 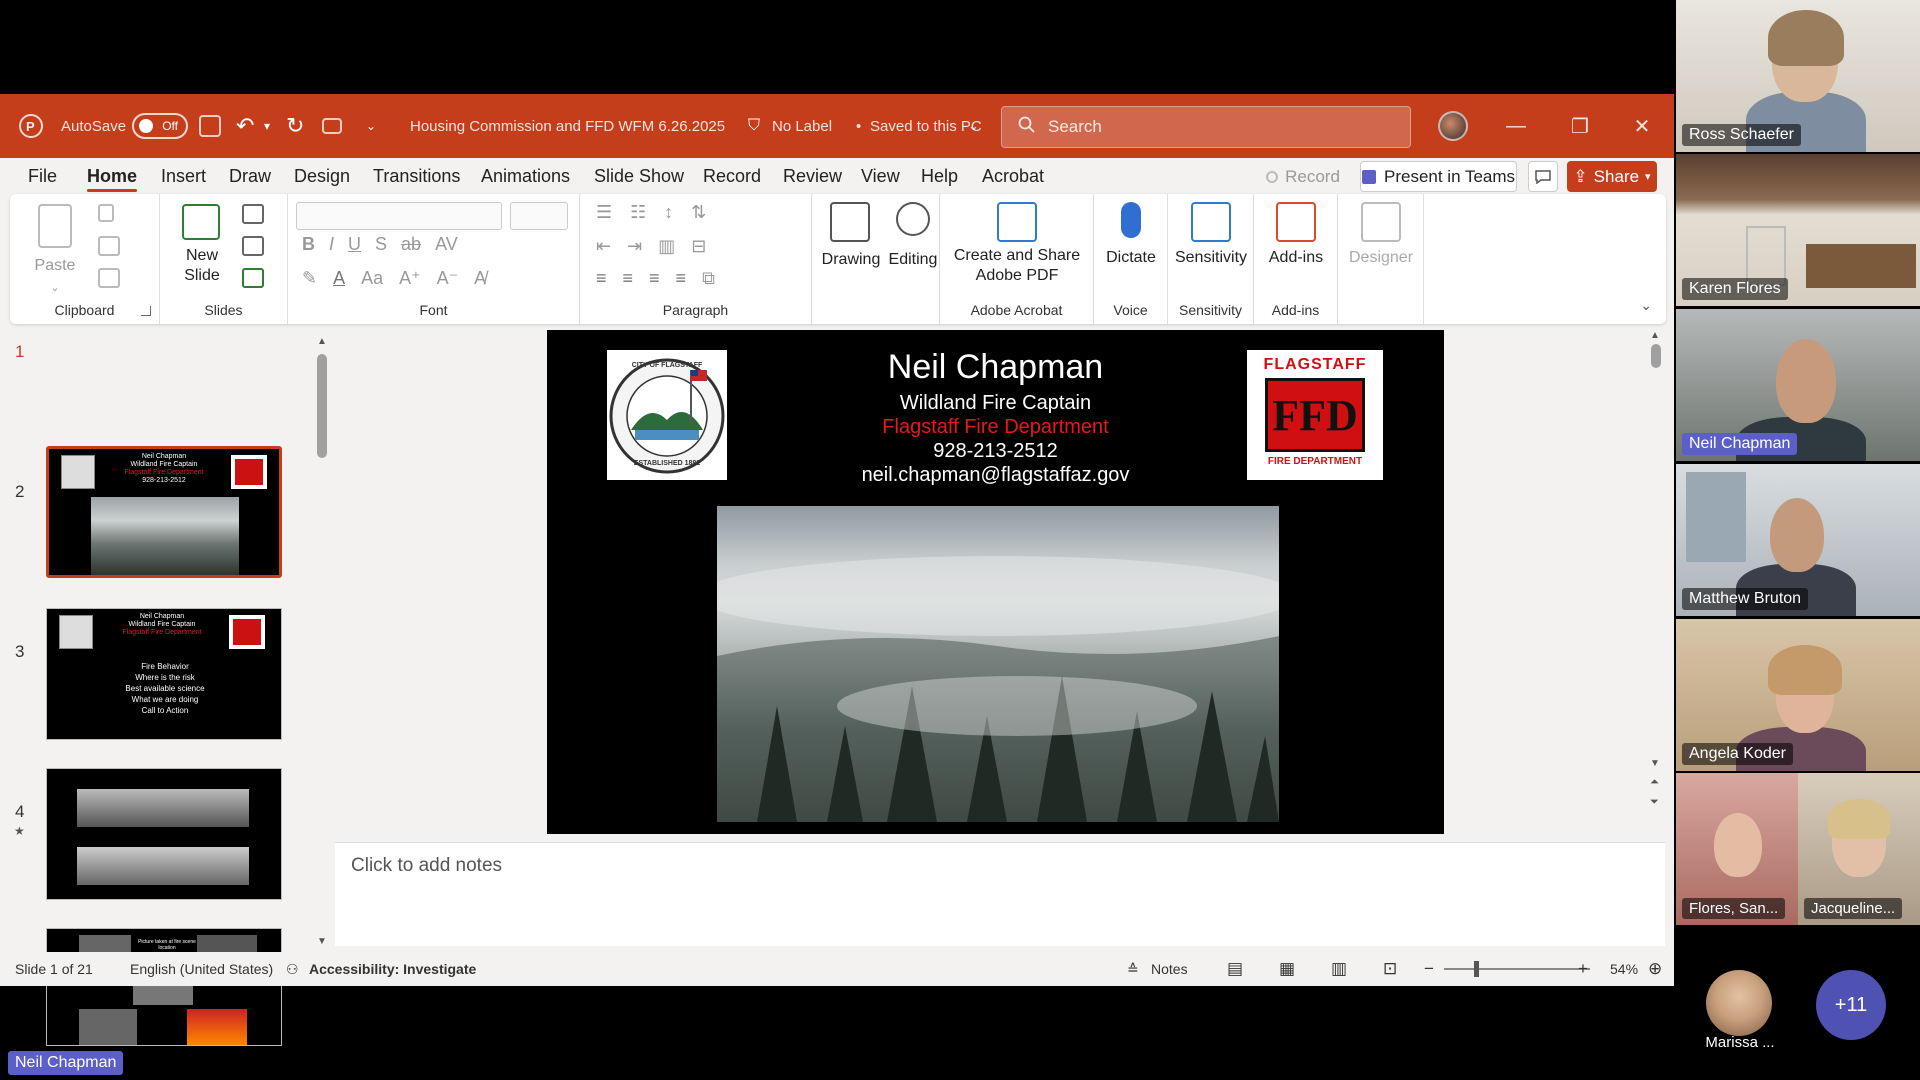 I want to click on search-input: Search, so click(x=1206, y=127).